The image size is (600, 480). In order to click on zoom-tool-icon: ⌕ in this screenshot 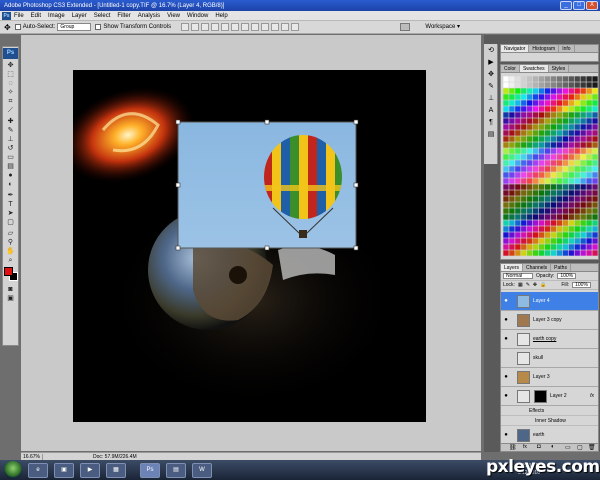, I will do `click(10, 260)`.